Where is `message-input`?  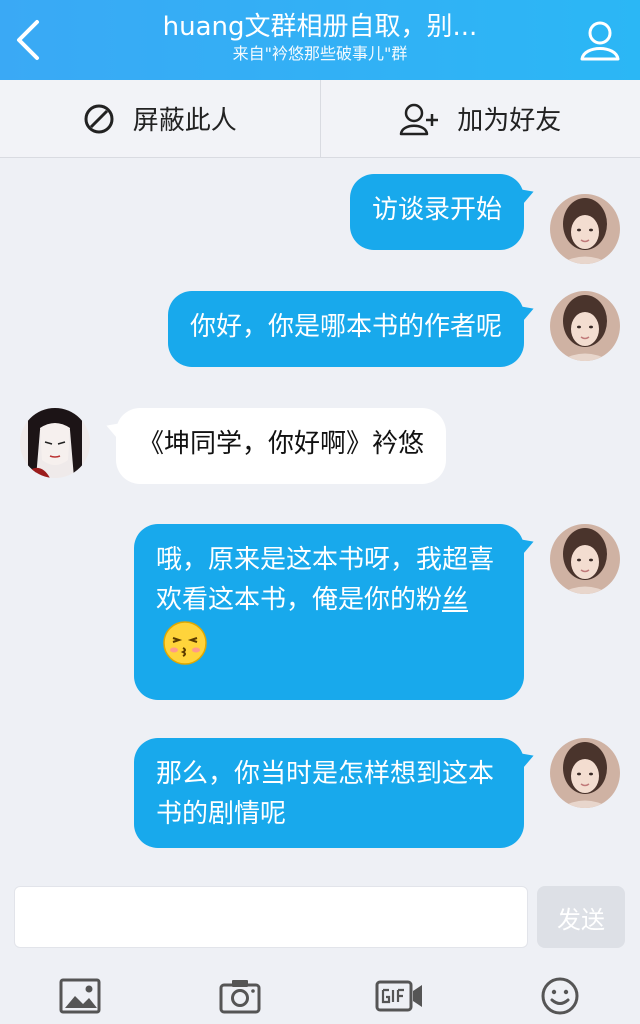
message-input is located at coordinates (271, 917).